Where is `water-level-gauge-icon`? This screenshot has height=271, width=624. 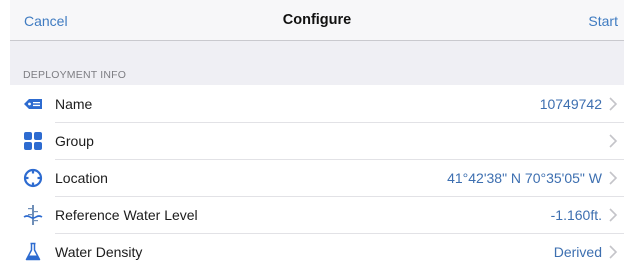
water-level-gauge-icon is located at coordinates (33, 215).